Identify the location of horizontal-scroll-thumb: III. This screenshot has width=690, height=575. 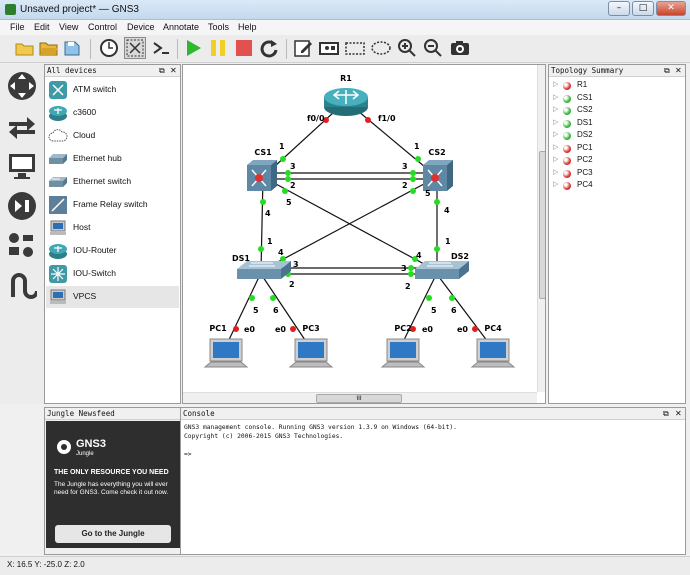
(359, 398).